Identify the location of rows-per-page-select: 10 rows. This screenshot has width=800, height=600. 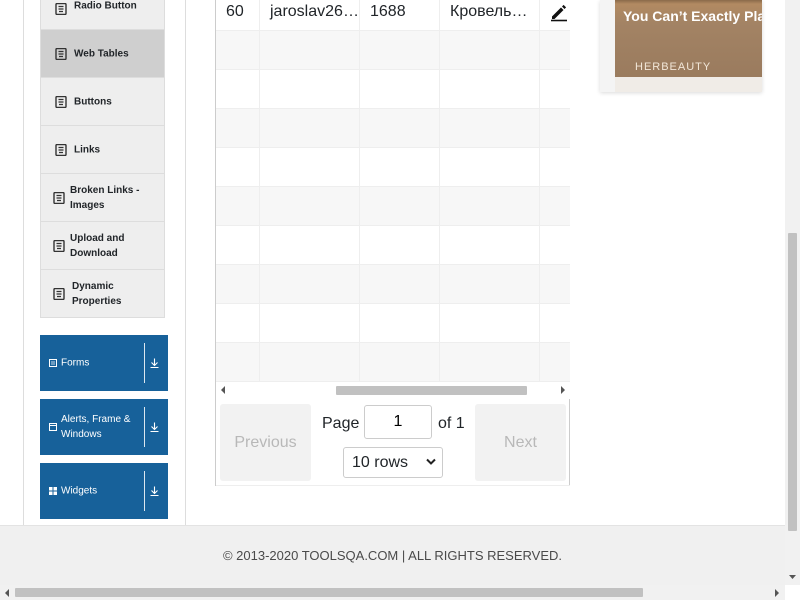
(393, 462).